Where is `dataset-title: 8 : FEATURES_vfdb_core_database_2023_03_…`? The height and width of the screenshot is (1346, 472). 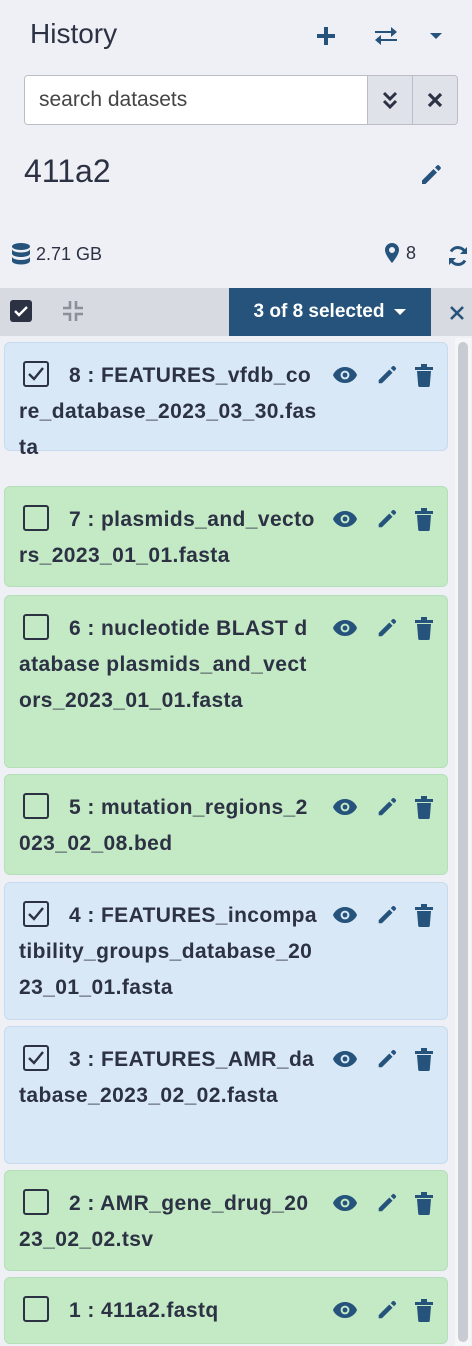
dataset-title: 8 : FEATURES_vfdb_core_database_2023_03_… is located at coordinates (169, 412).